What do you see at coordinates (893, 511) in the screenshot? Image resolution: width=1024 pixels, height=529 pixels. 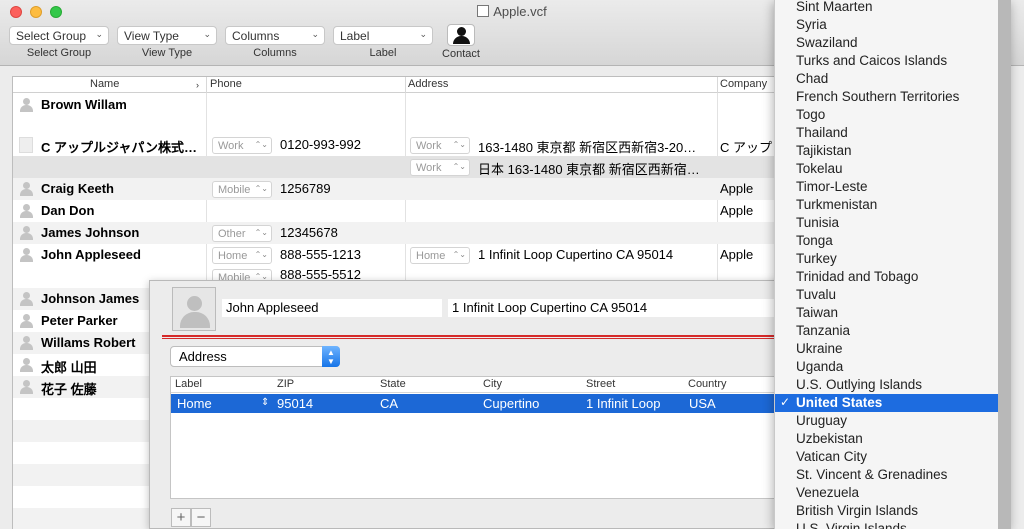 I see `menu-item-country: British Virgin Islands` at bounding box center [893, 511].